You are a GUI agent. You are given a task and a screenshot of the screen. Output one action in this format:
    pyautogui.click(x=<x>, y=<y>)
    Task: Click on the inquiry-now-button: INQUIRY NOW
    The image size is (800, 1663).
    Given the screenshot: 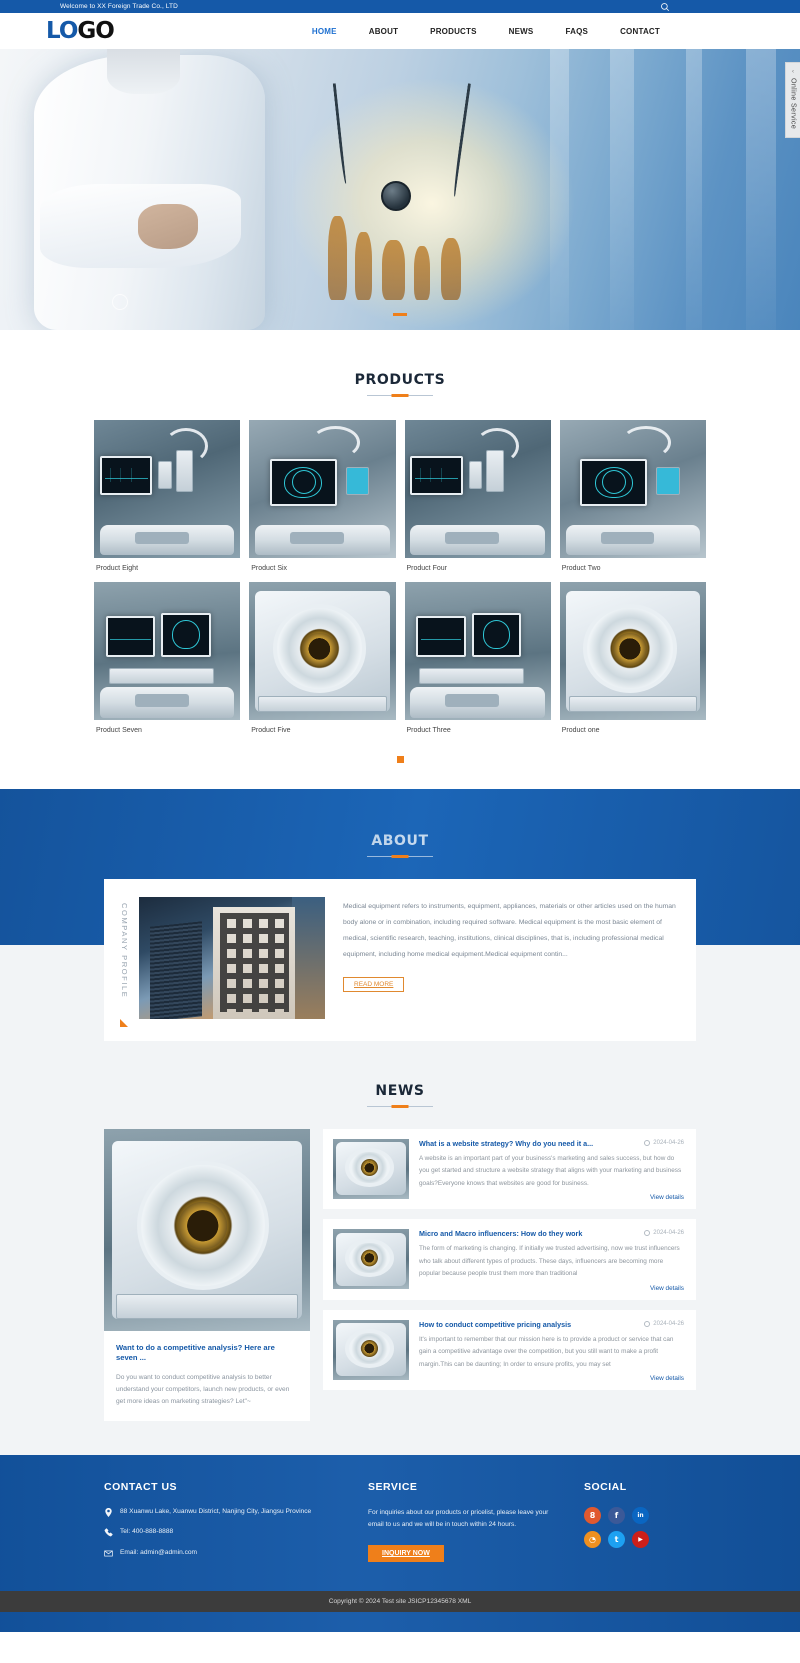 What is the action you would take?
    pyautogui.click(x=406, y=1553)
    